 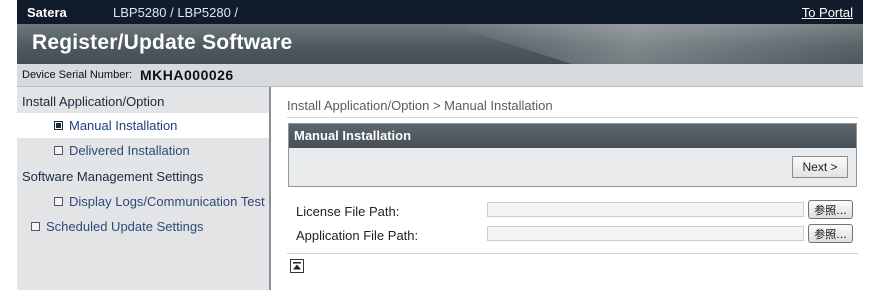 What do you see at coordinates (820, 167) in the screenshot?
I see `next-button: Next >` at bounding box center [820, 167].